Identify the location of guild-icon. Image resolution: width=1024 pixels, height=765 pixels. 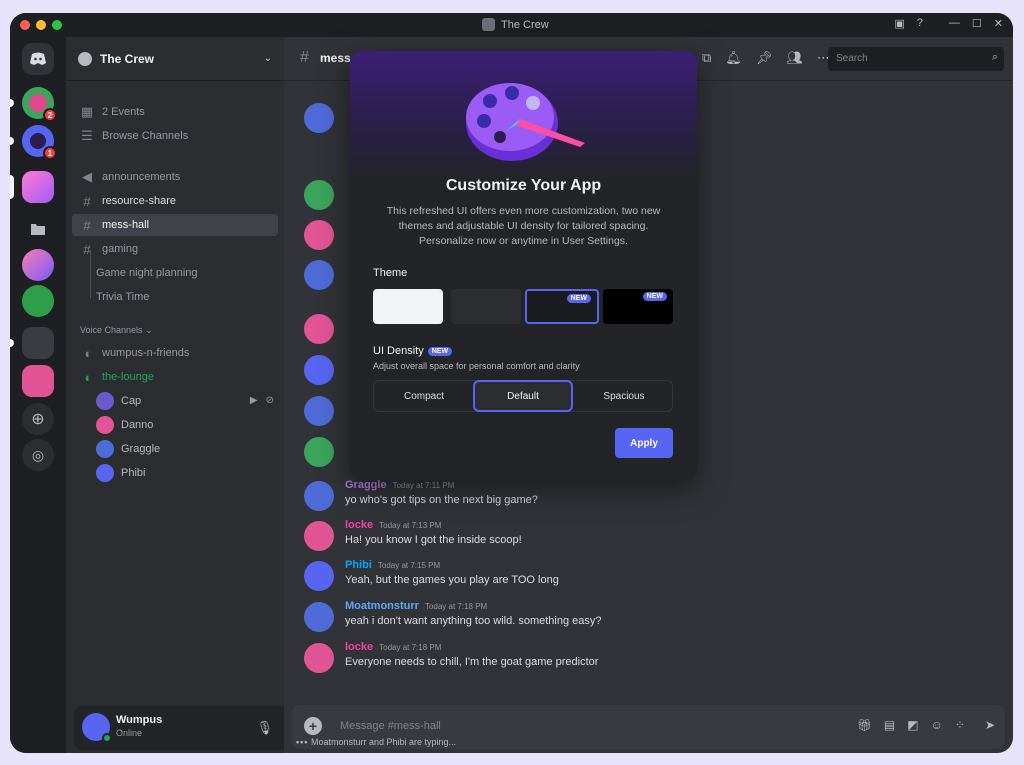
(85, 58).